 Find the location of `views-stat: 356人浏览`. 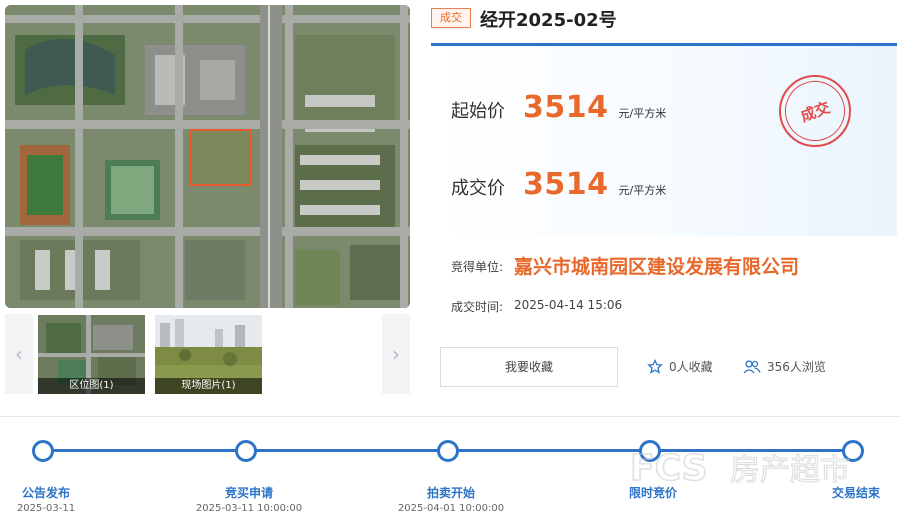

views-stat: 356人浏览 is located at coordinates (784, 366).